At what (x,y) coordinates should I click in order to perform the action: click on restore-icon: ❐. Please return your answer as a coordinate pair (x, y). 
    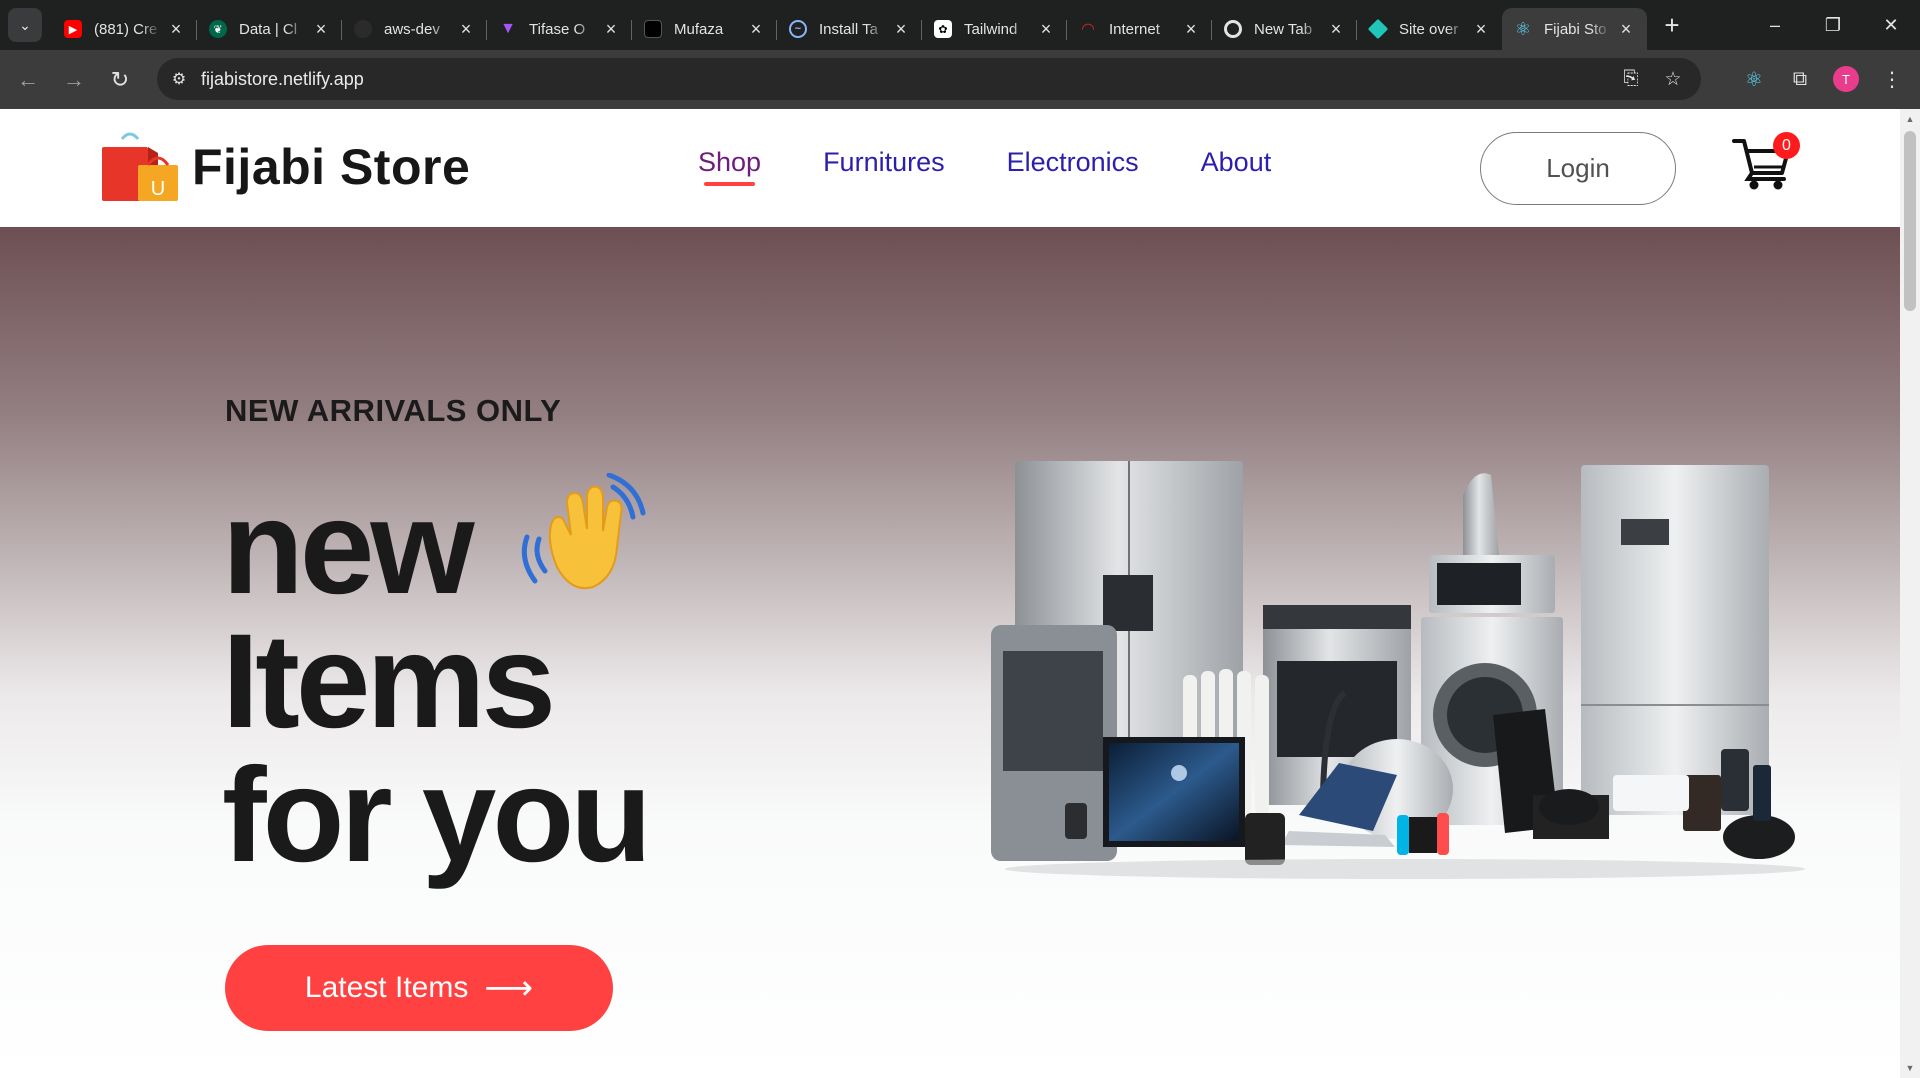
    Looking at the image, I should click on (1833, 25).